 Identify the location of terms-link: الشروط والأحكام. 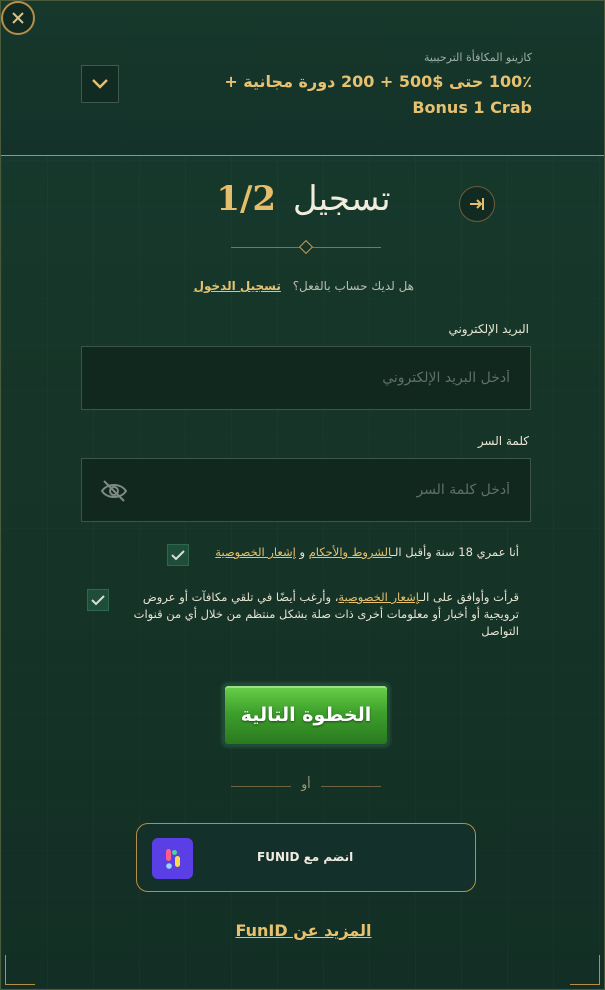
(350, 552).